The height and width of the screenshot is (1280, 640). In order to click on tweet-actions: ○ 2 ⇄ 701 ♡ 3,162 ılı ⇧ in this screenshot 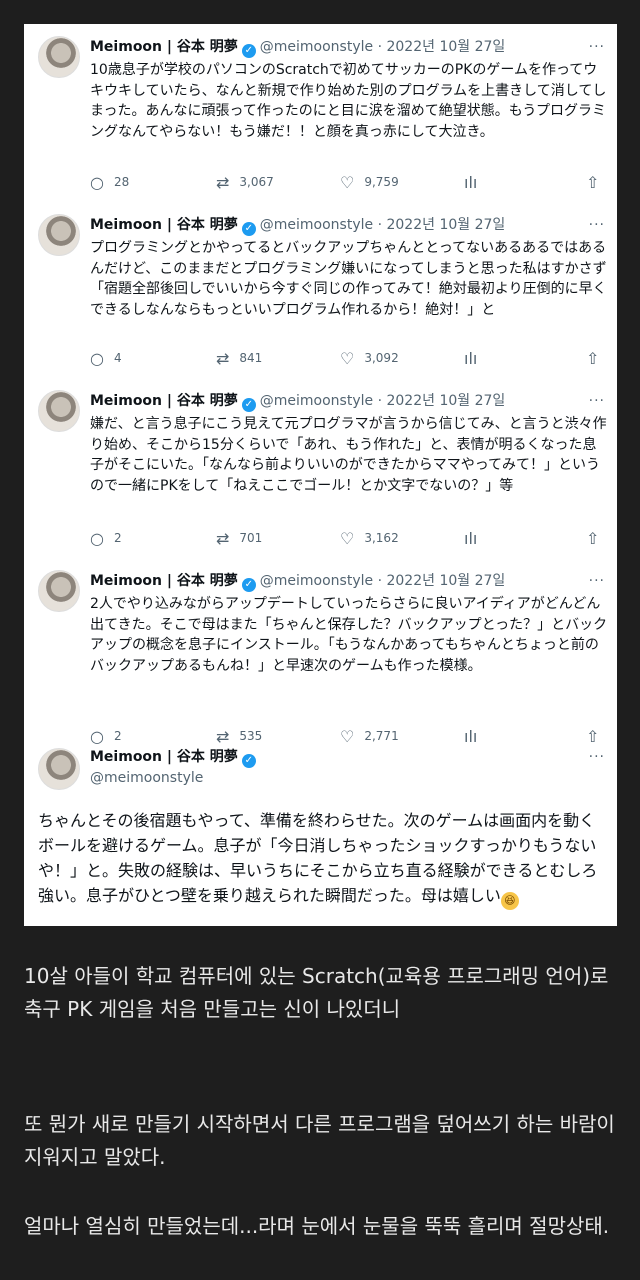, I will do `click(347, 538)`.